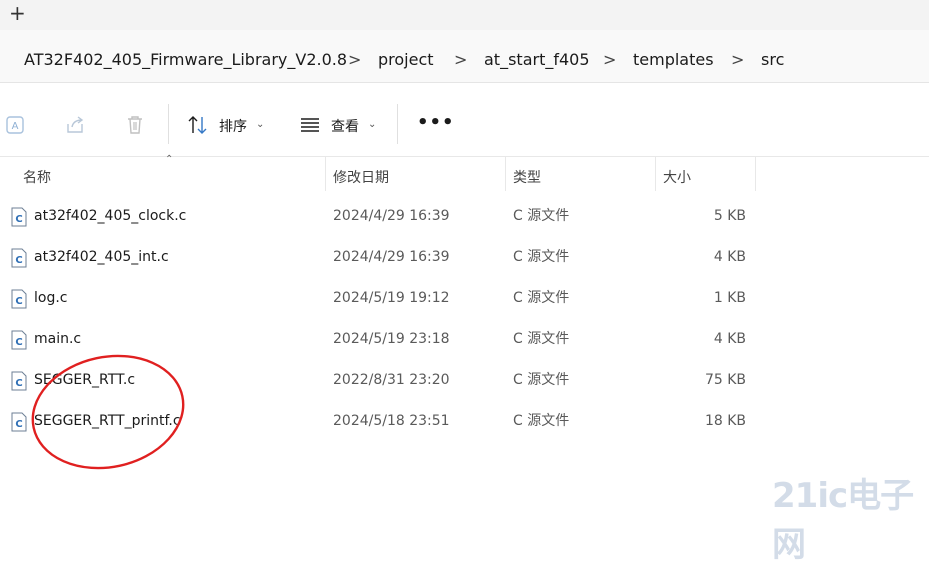  Describe the element at coordinates (391, 421) in the screenshot. I see `file-date: 2024/5/18 23:51` at that location.